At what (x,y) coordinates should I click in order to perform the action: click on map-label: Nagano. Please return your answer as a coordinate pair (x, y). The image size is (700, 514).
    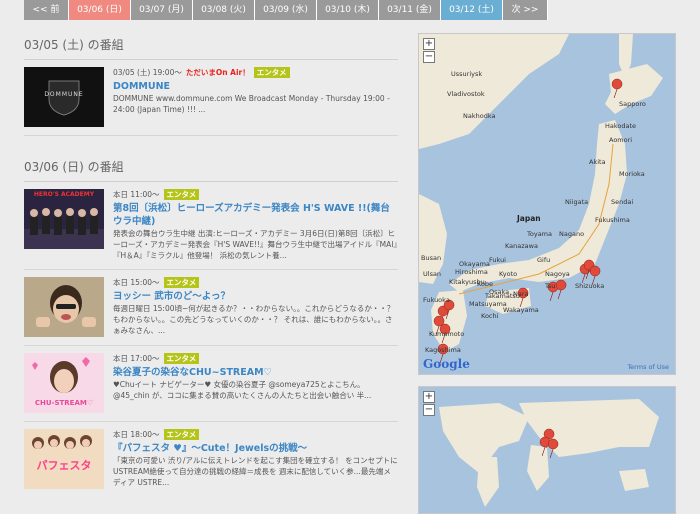
    Looking at the image, I should click on (572, 234).